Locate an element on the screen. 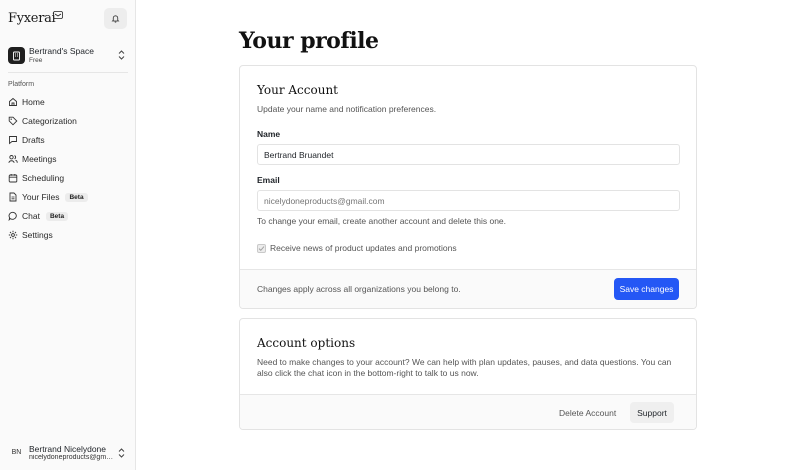  sidebar-item-label: Home is located at coordinates (33, 102).